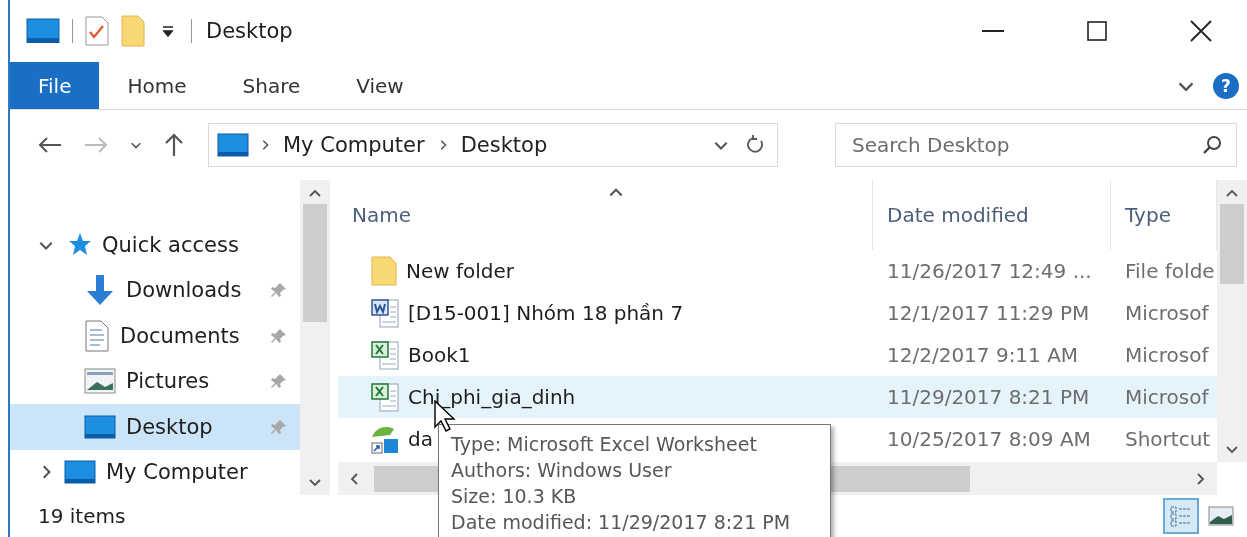  I want to click on date-cell-text: 11/29/2017 8:21 PM, so click(988, 397).